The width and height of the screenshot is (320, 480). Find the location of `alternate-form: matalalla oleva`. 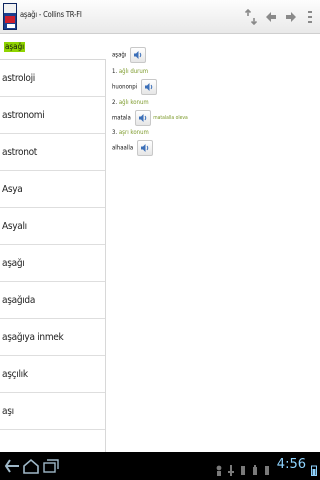

alternate-form: matalalla oleva is located at coordinates (170, 118).